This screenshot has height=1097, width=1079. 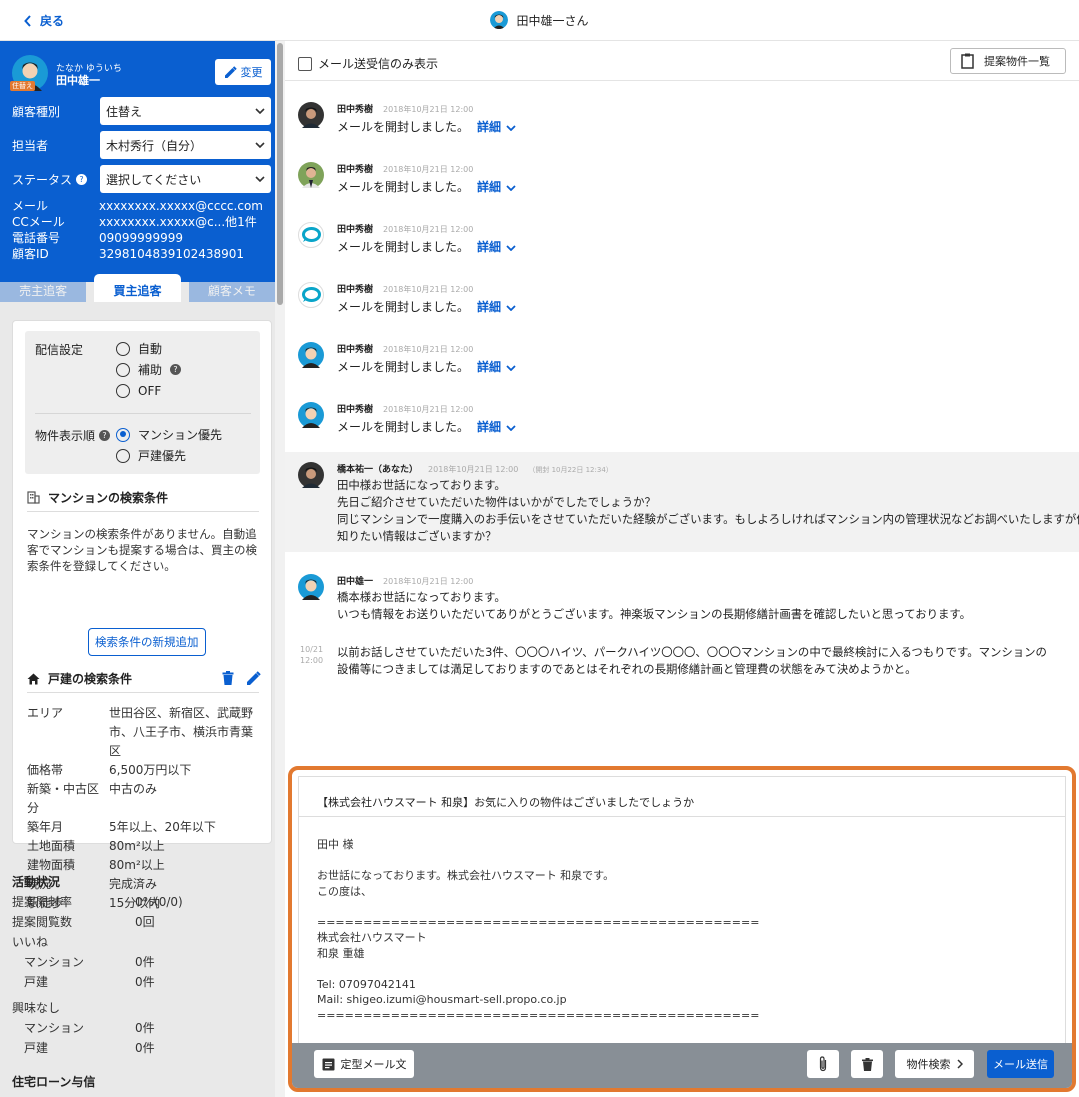 I want to click on message-line: 田中様お世話になっております。, so click(x=421, y=485).